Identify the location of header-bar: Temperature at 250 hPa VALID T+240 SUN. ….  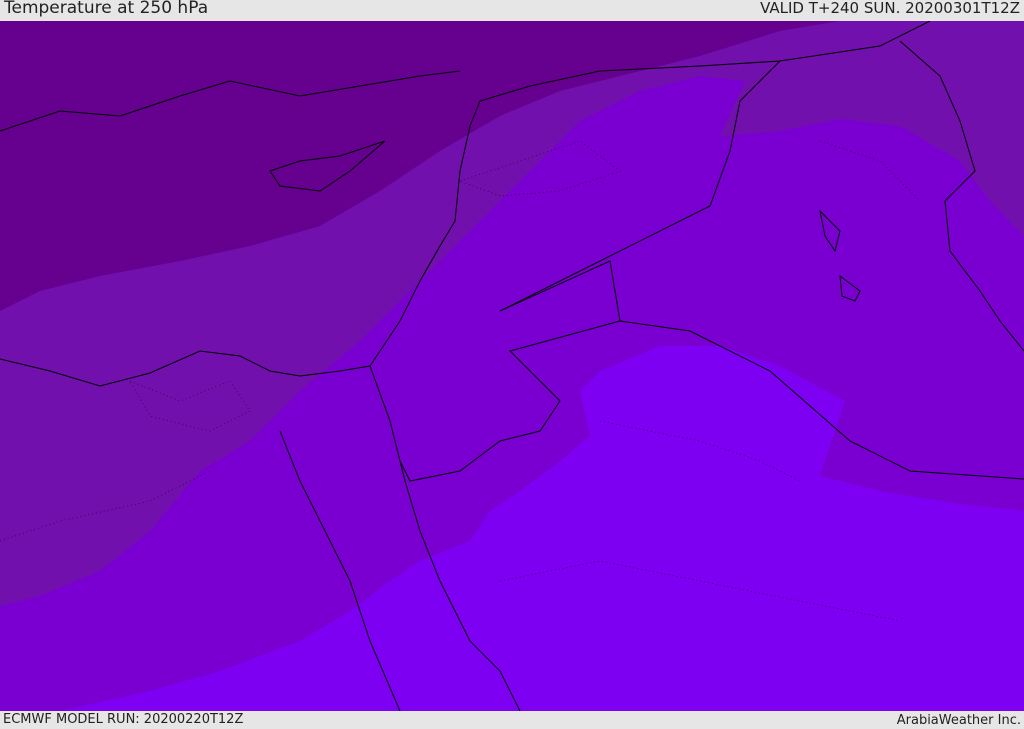
(512, 10).